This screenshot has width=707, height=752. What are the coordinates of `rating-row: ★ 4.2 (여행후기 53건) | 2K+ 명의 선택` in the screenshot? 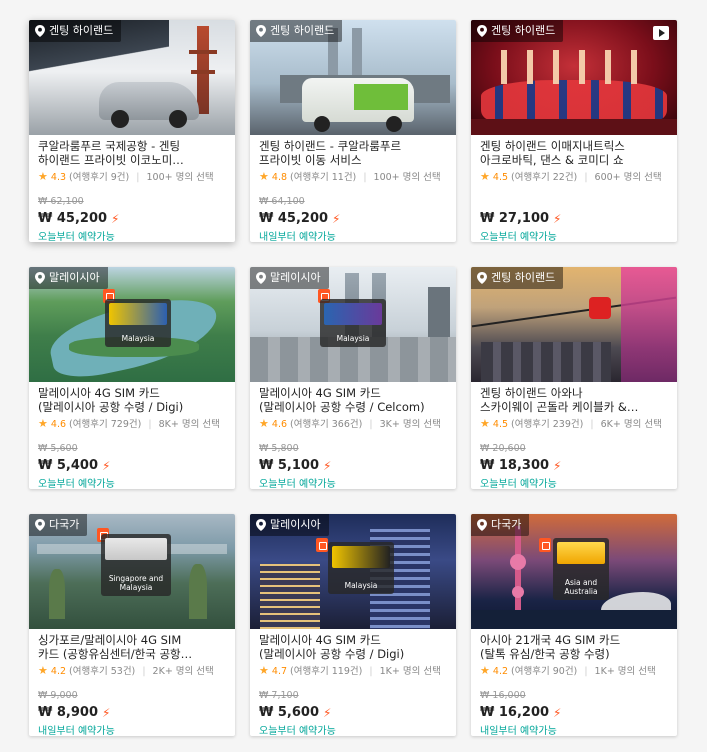 It's located at (132, 671).